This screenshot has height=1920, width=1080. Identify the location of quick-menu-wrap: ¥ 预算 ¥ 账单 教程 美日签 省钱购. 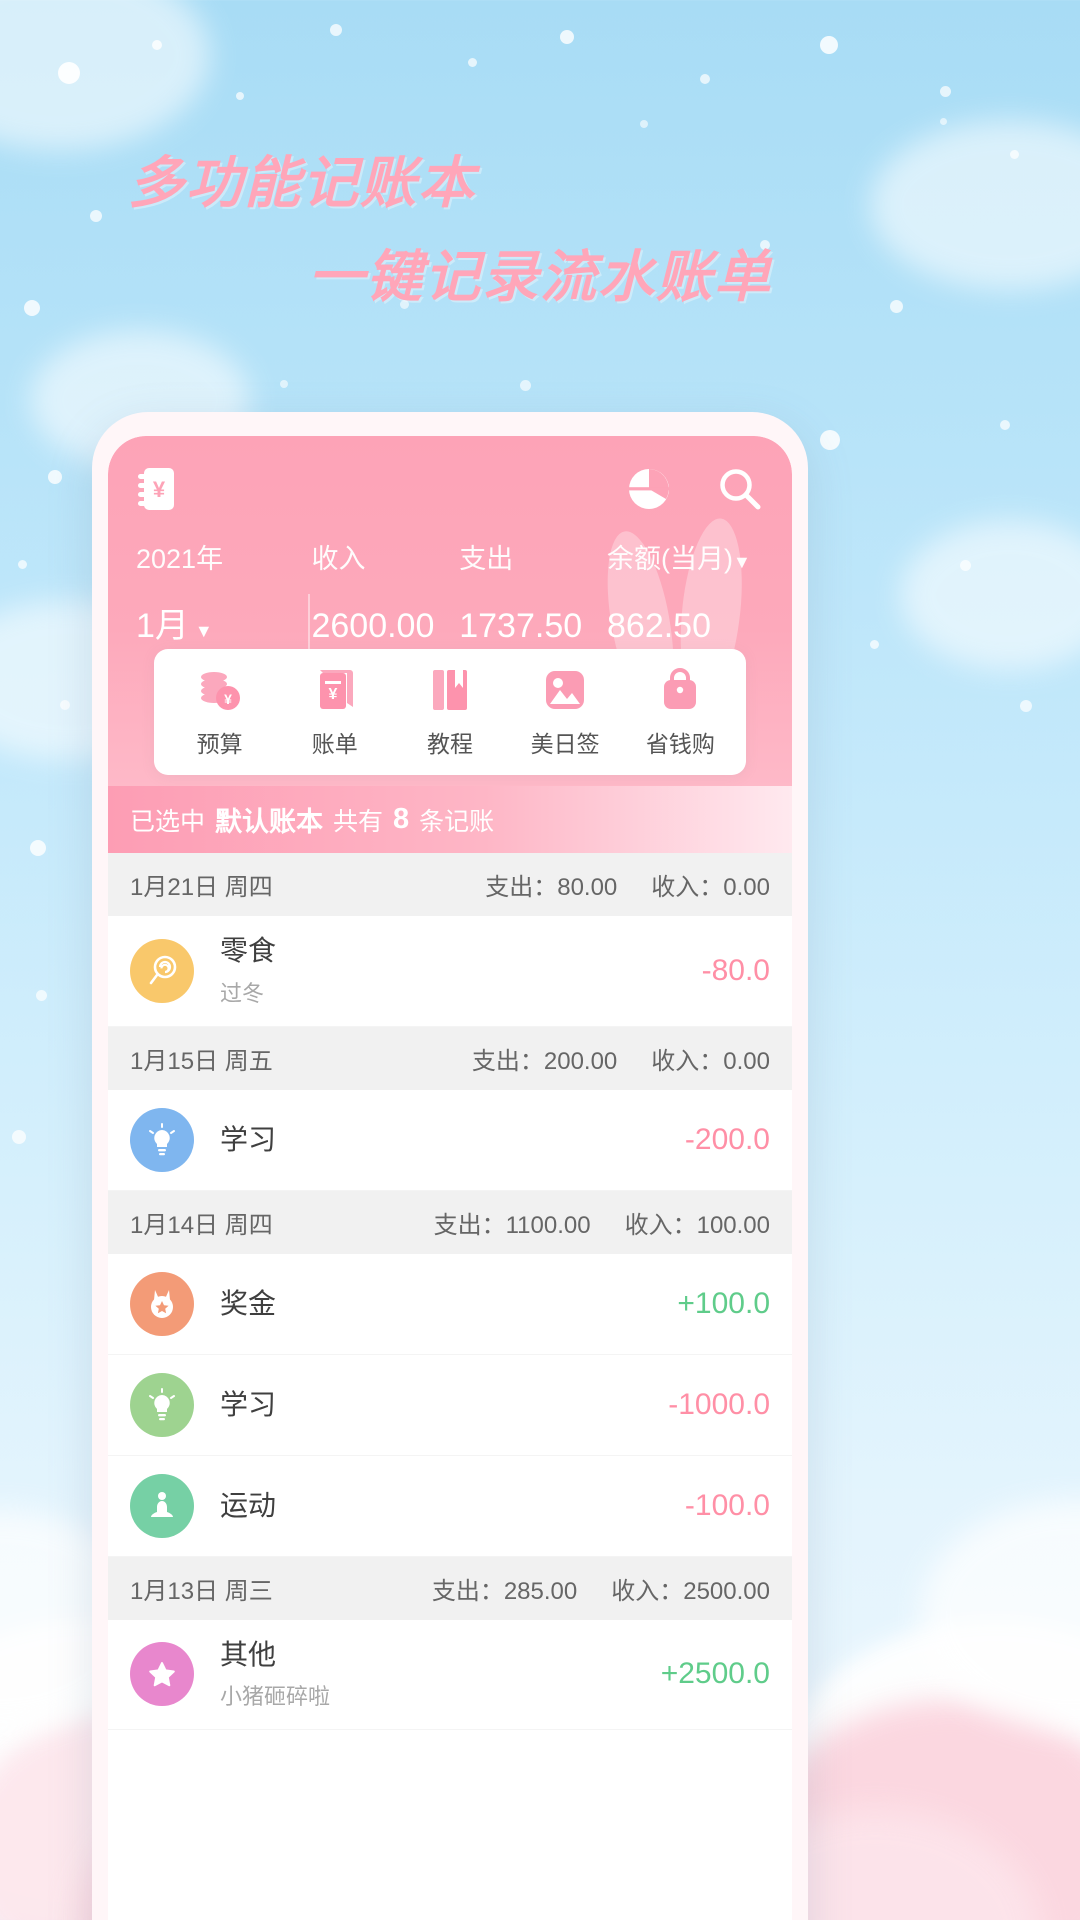
(450, 712).